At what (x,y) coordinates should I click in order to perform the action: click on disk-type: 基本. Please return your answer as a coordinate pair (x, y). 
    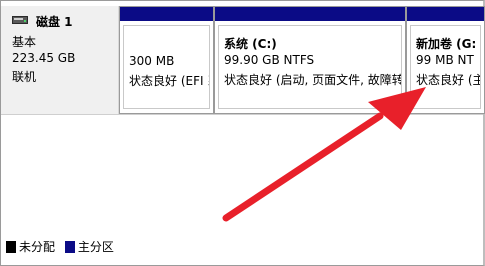
    Looking at the image, I should click on (24, 42).